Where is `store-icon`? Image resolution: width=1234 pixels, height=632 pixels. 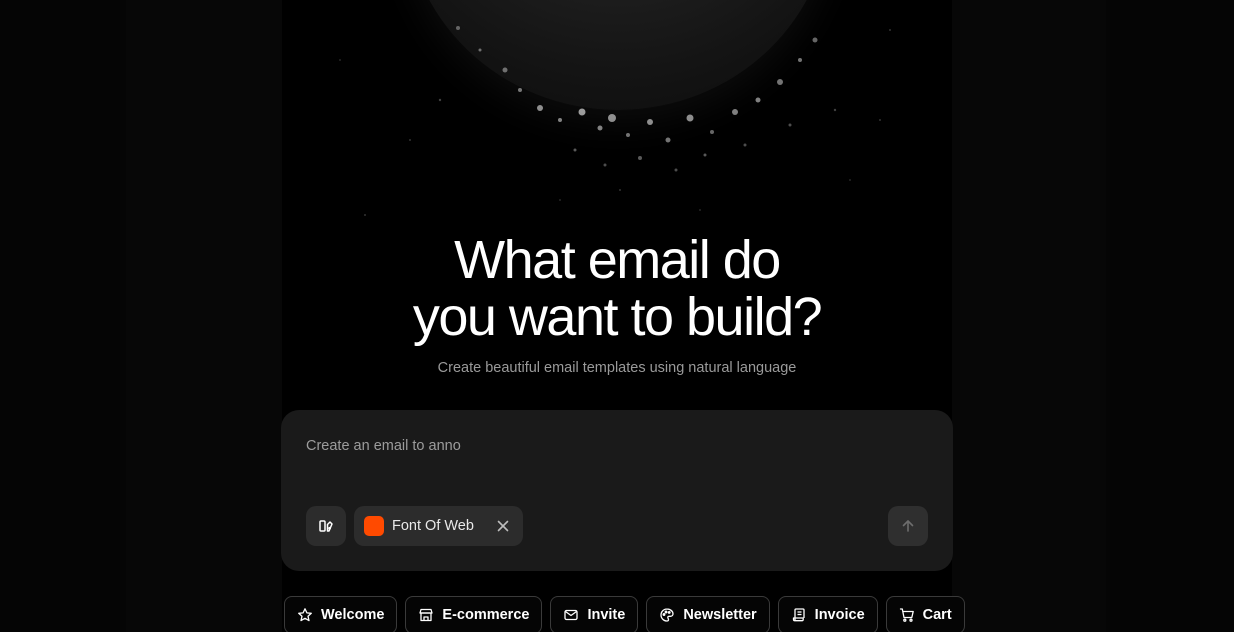 store-icon is located at coordinates (426, 615).